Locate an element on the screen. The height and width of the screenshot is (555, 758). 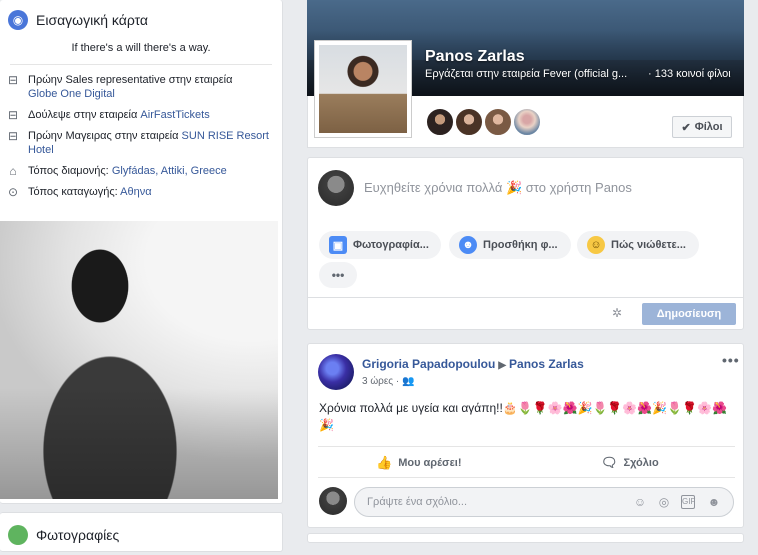
info-prefix: Πρώην Μαγειρας στην εταιρεία is located at coordinates (103, 136).